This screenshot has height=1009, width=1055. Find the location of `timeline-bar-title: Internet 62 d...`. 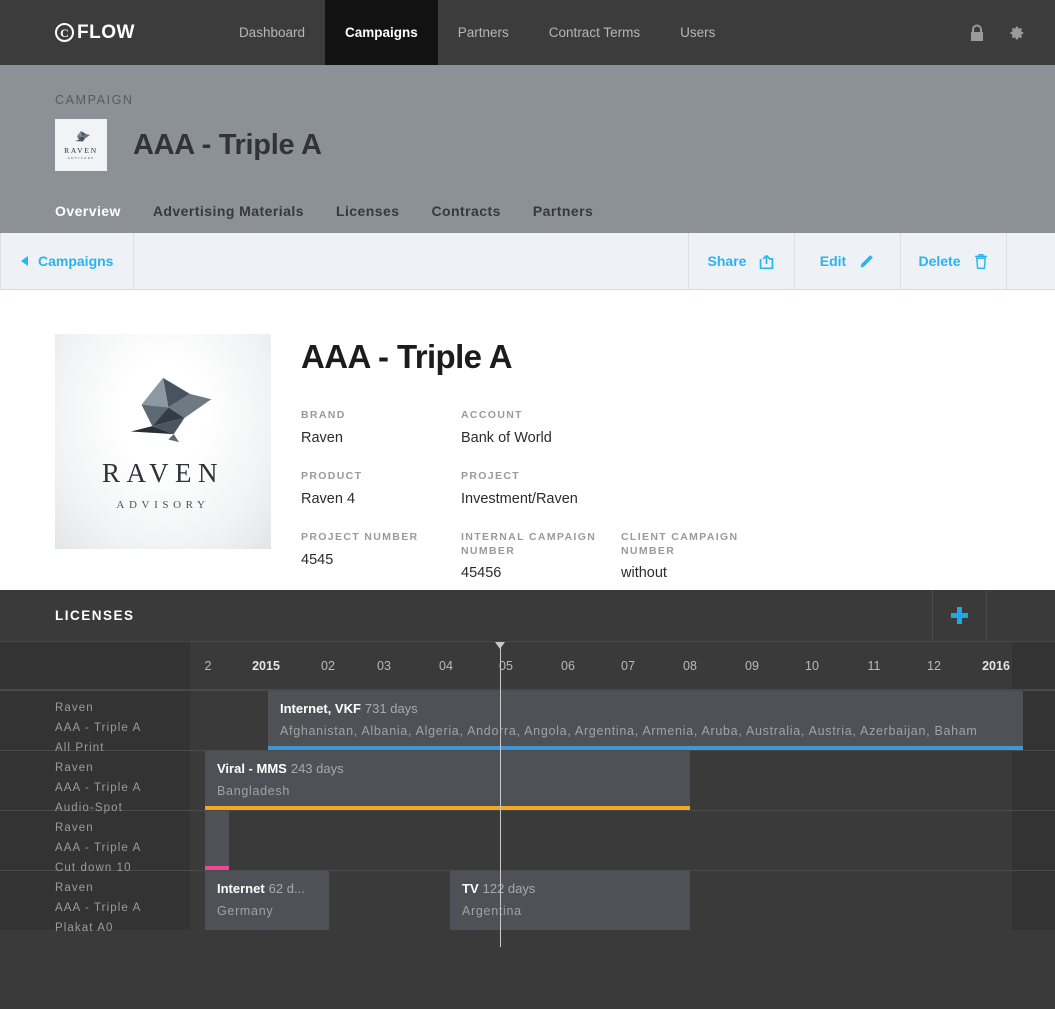

timeline-bar-title: Internet 62 d... is located at coordinates (261, 888).